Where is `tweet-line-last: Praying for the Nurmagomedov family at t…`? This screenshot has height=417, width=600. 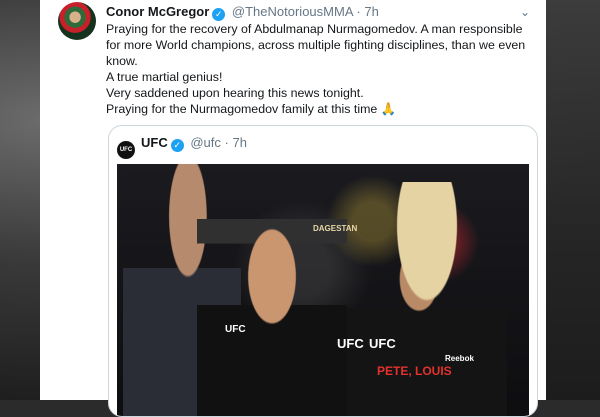
tweet-line-last: Praying for the Nurmagomedov family at t… is located at coordinates (321, 109).